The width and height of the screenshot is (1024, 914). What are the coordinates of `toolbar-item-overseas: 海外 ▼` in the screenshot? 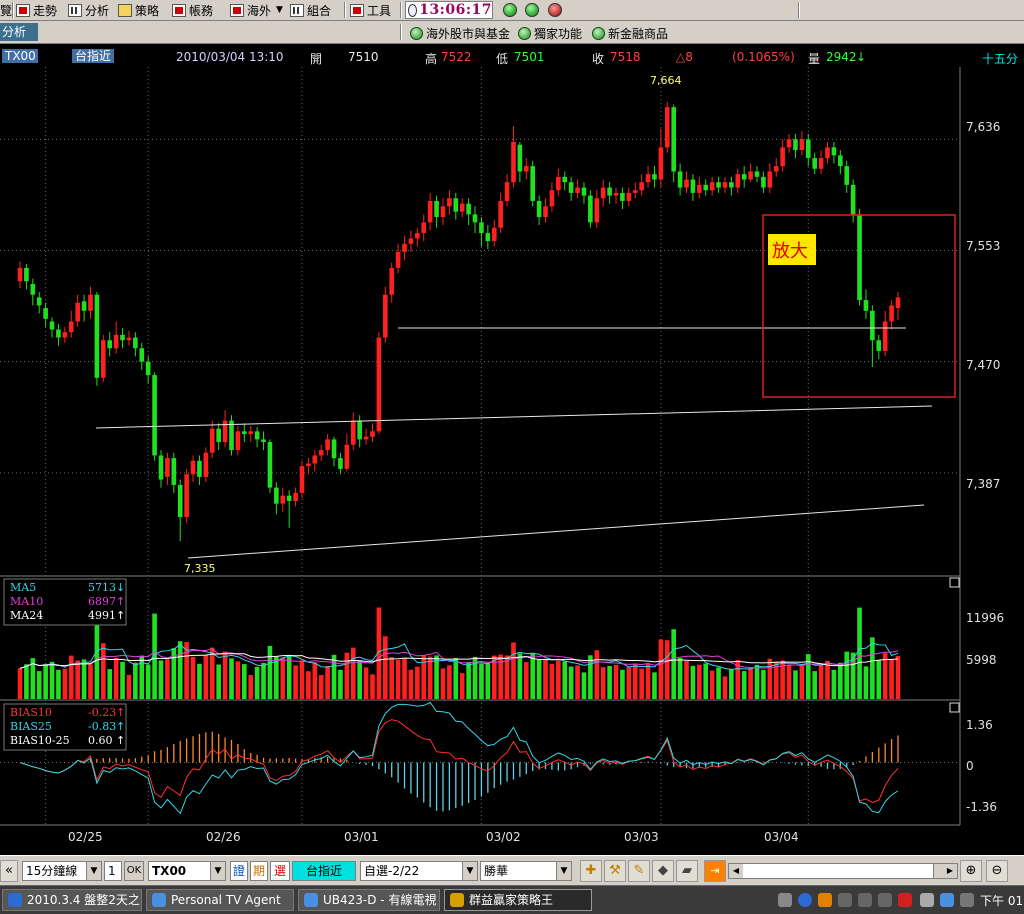 It's located at (256, 10).